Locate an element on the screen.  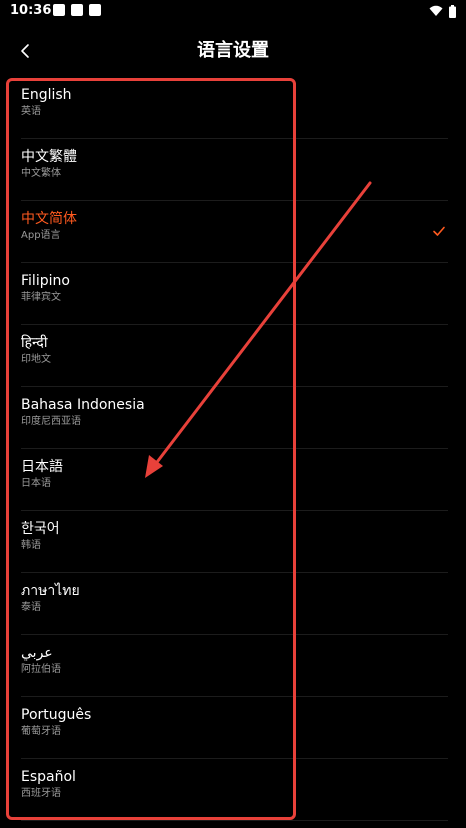
language-item-korean: 한국어 韩语 is located at coordinates (233, 542).